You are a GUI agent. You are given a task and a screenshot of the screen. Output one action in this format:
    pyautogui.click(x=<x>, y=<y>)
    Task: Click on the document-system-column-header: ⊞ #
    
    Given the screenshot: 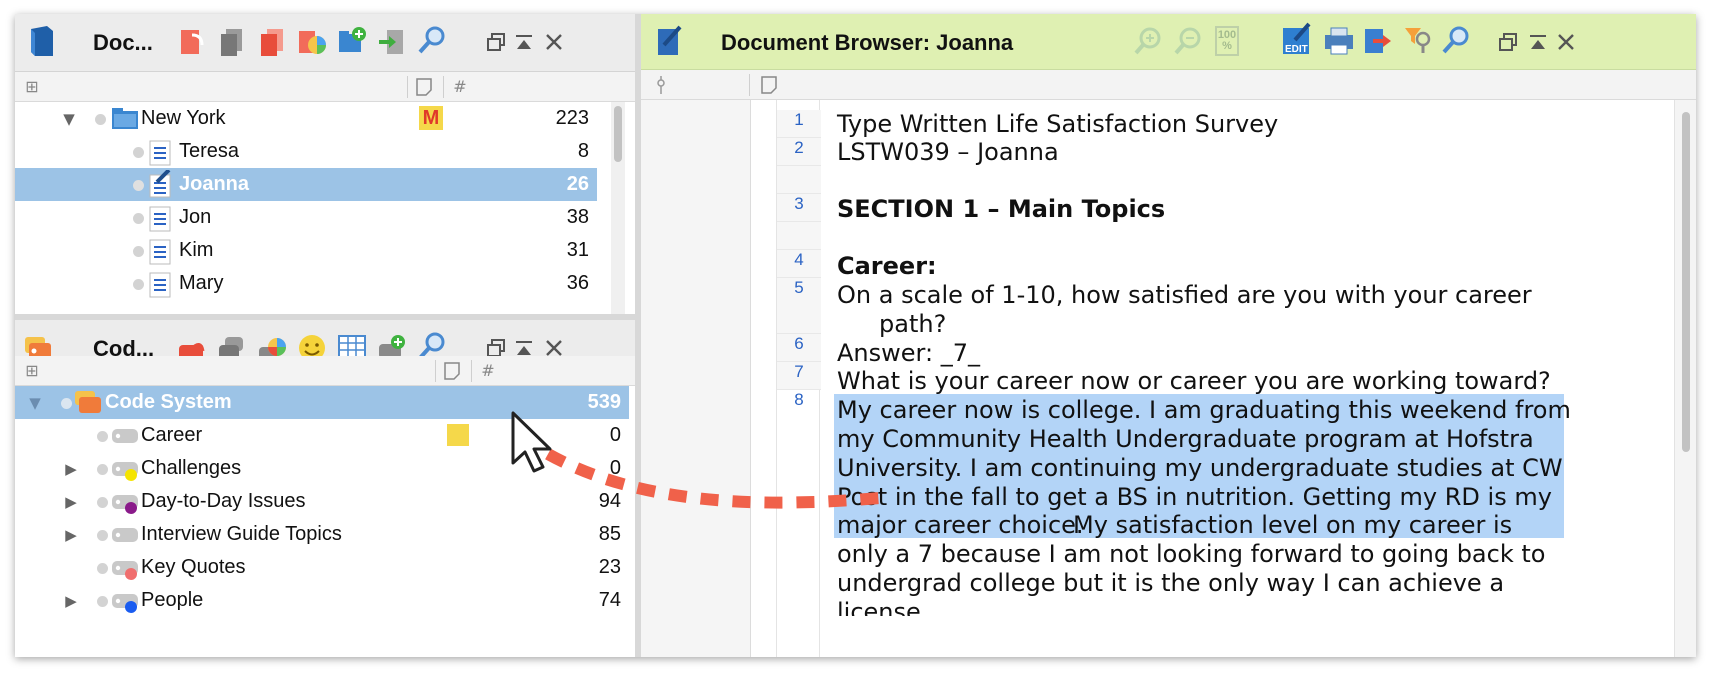 What is the action you would take?
    pyautogui.click(x=325, y=87)
    